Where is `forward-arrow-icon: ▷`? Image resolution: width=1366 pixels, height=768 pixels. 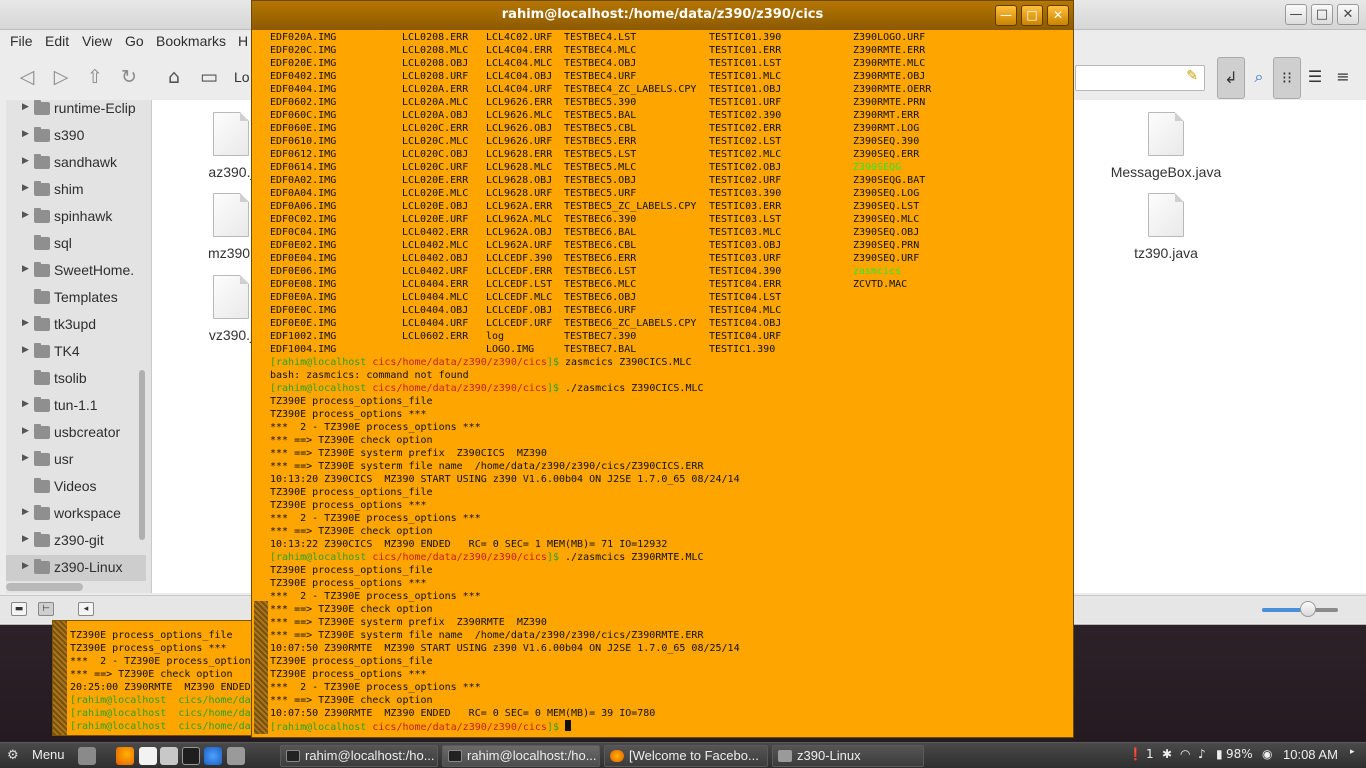 forward-arrow-icon: ▷ is located at coordinates (61, 77).